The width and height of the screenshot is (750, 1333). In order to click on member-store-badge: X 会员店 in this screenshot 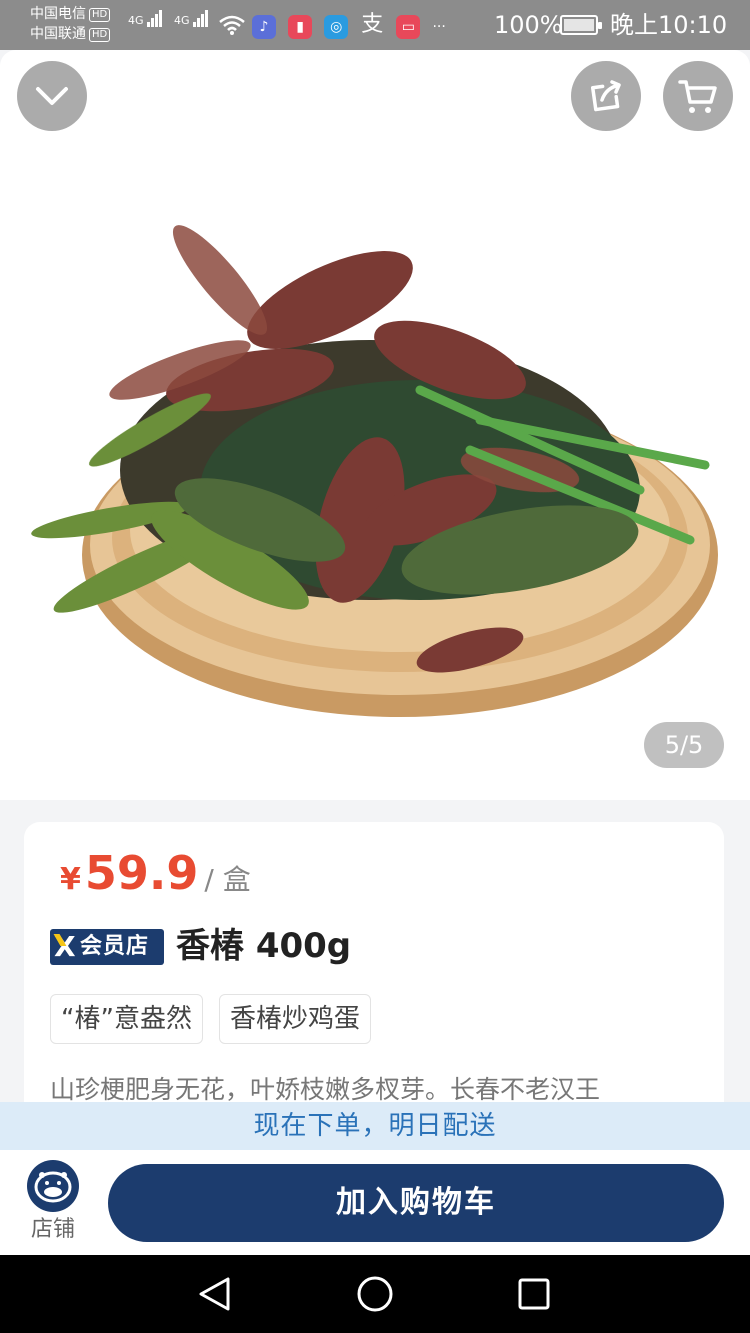, I will do `click(107, 947)`.